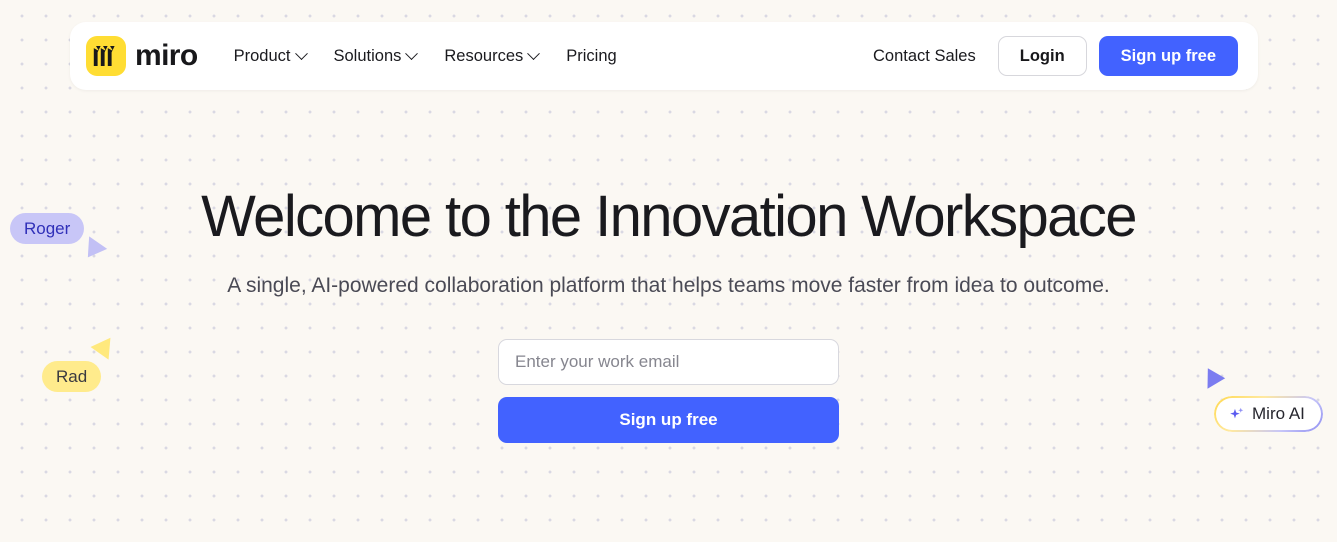 The width and height of the screenshot is (1337, 542). I want to click on collaborator-cursor-rad: Rad, so click(81, 362).